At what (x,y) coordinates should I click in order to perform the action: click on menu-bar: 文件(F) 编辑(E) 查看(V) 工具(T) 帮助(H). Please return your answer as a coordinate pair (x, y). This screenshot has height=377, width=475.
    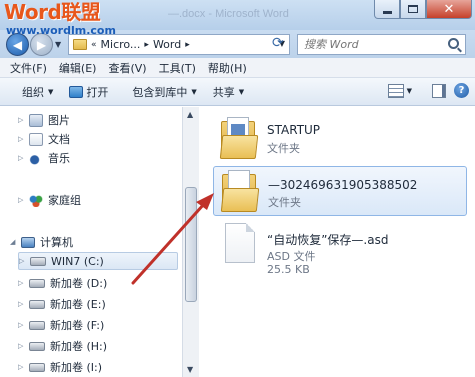
    Looking at the image, I should click on (237, 68).